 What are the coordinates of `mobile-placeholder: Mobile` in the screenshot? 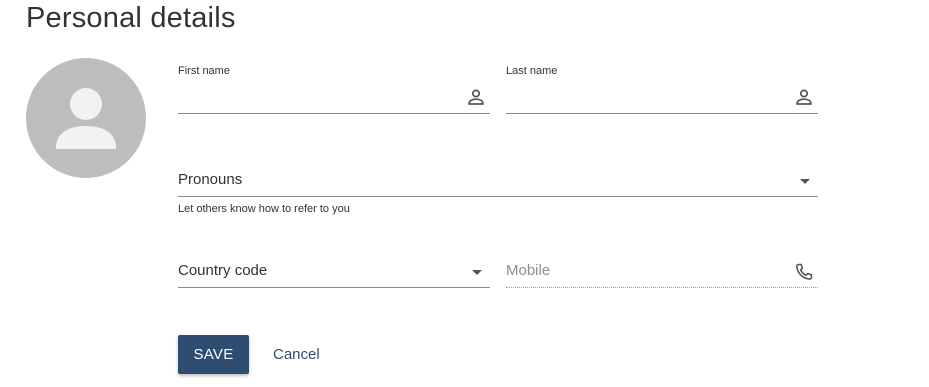 It's located at (528, 270).